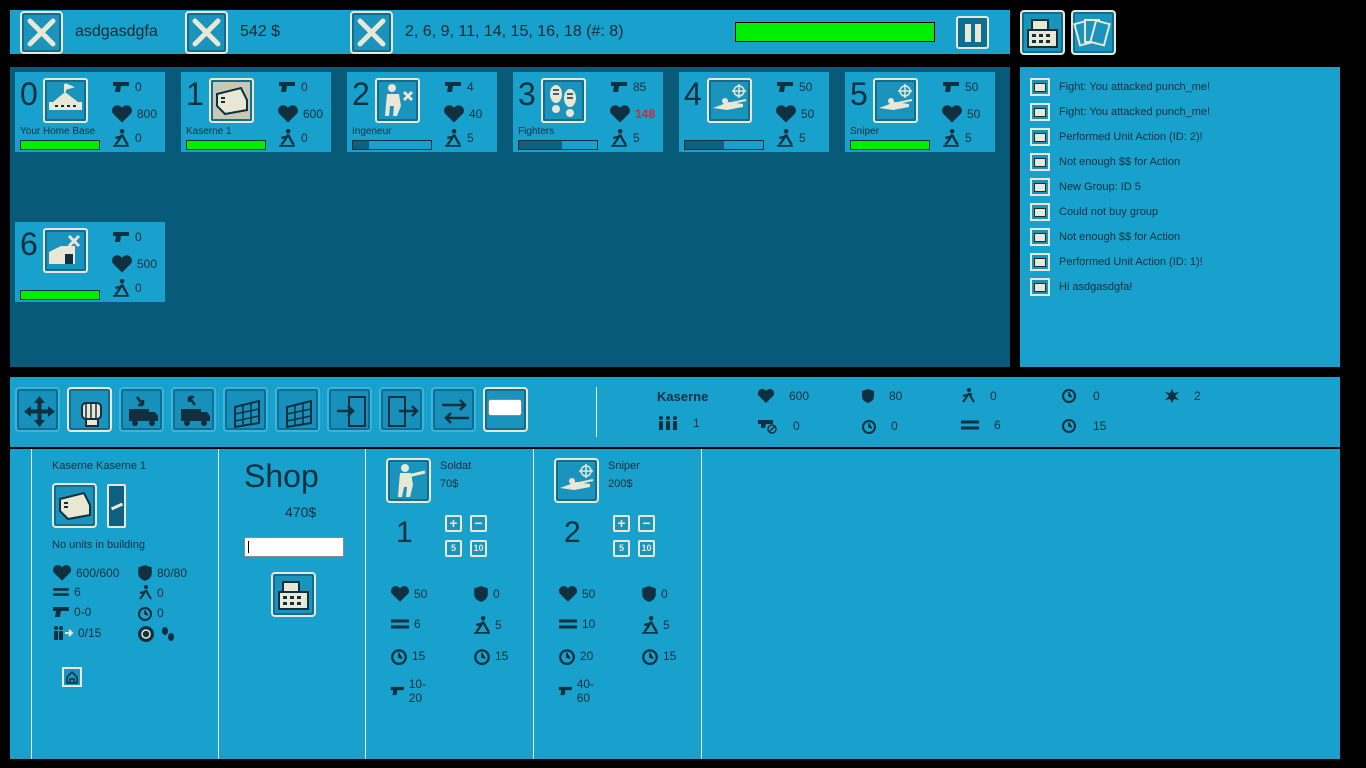  Describe the element at coordinates (896, 396) in the screenshot. I see `info-armor-value: 80` at that location.